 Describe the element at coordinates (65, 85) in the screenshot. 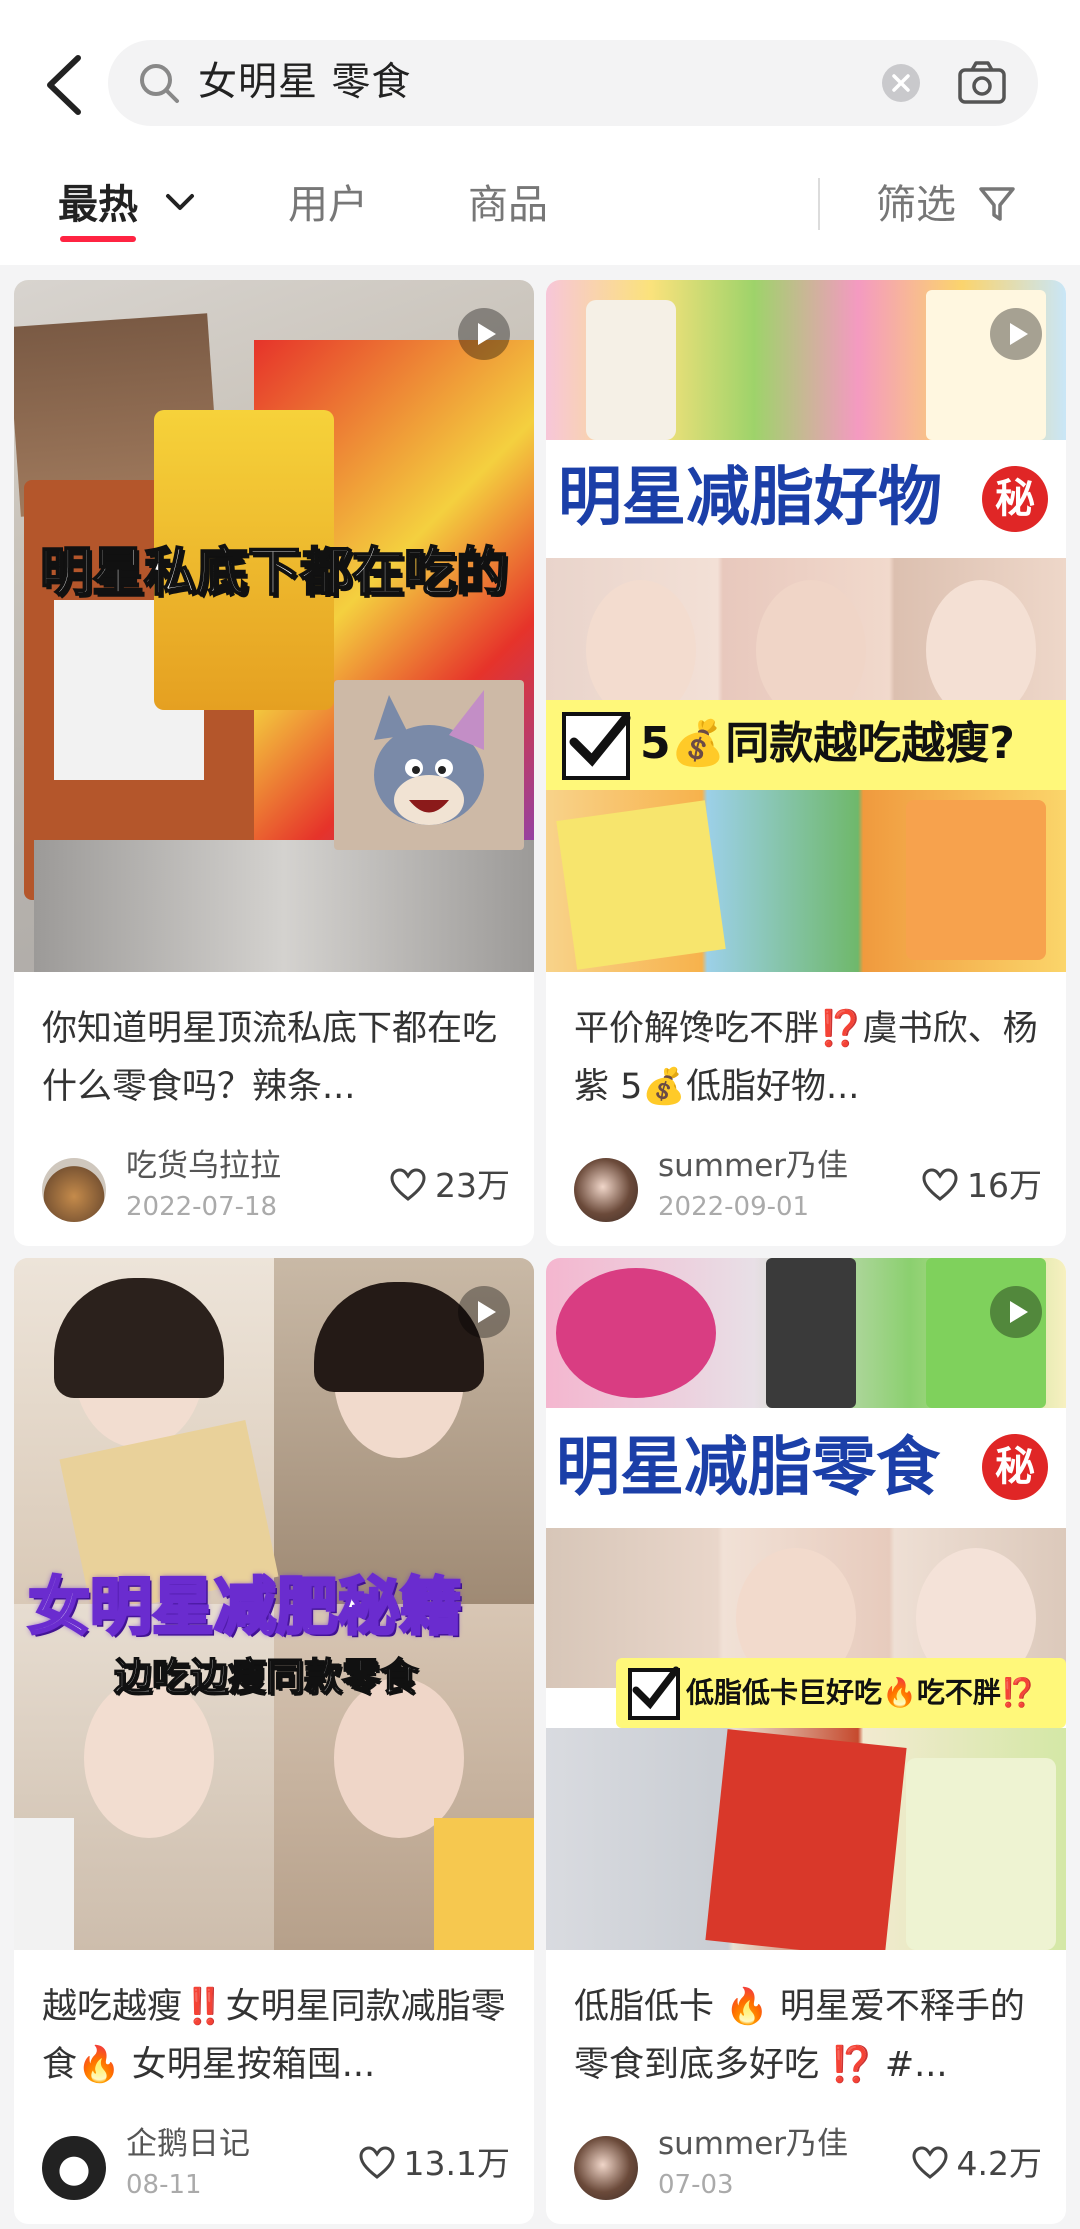

I see `back-arrow-icon` at that location.